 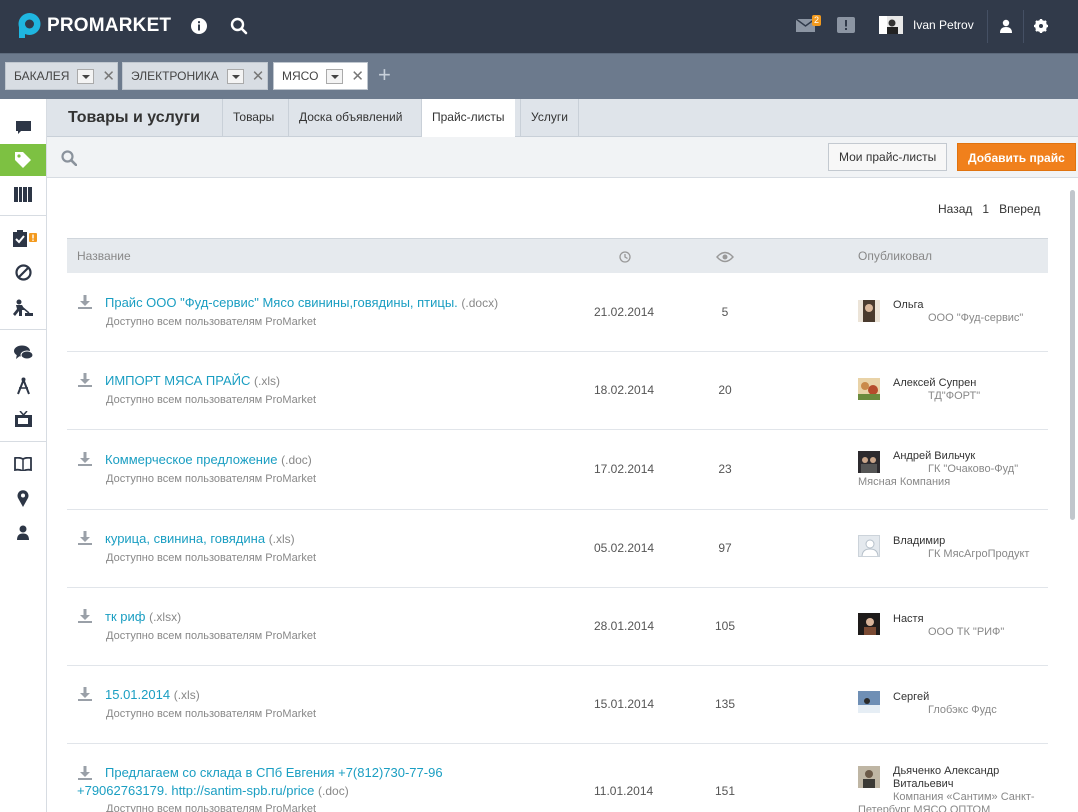 What do you see at coordinates (539, 26) in the screenshot?
I see `top-bar: PROMARKET 2 Ivan Petrov` at bounding box center [539, 26].